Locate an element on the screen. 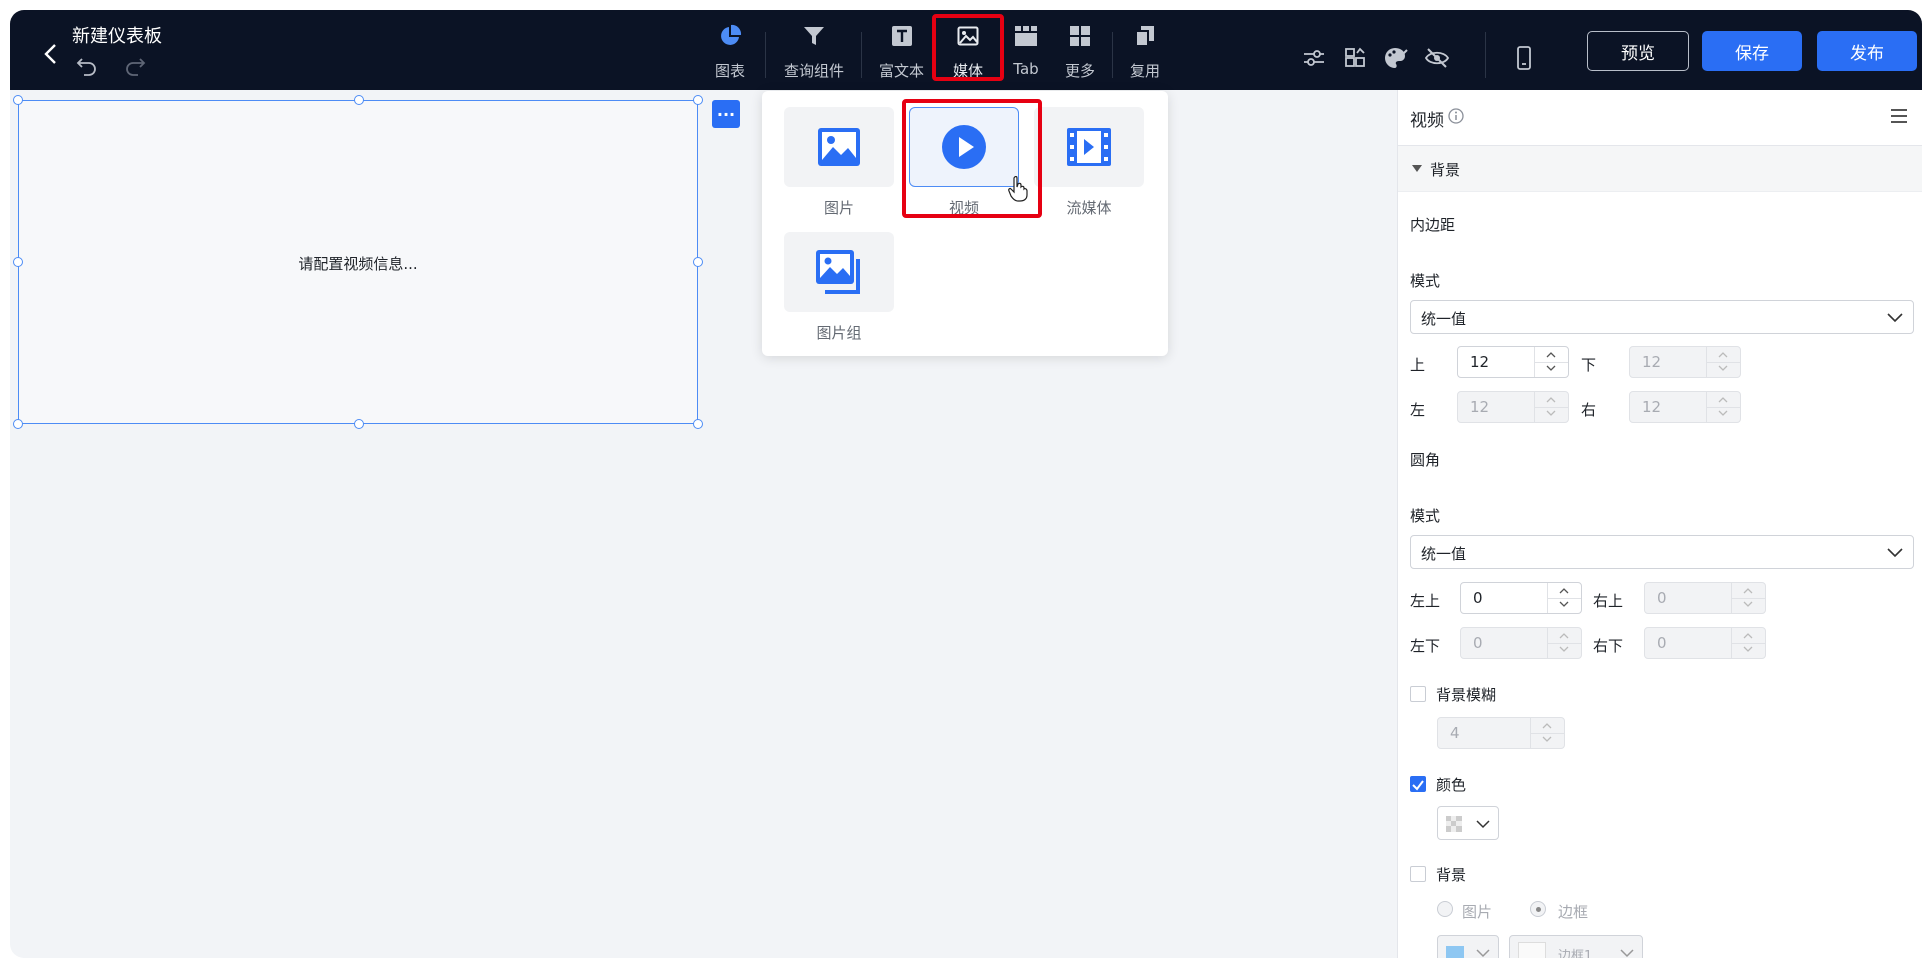 This screenshot has width=1932, height=968. color-picker is located at coordinates (1468, 823).